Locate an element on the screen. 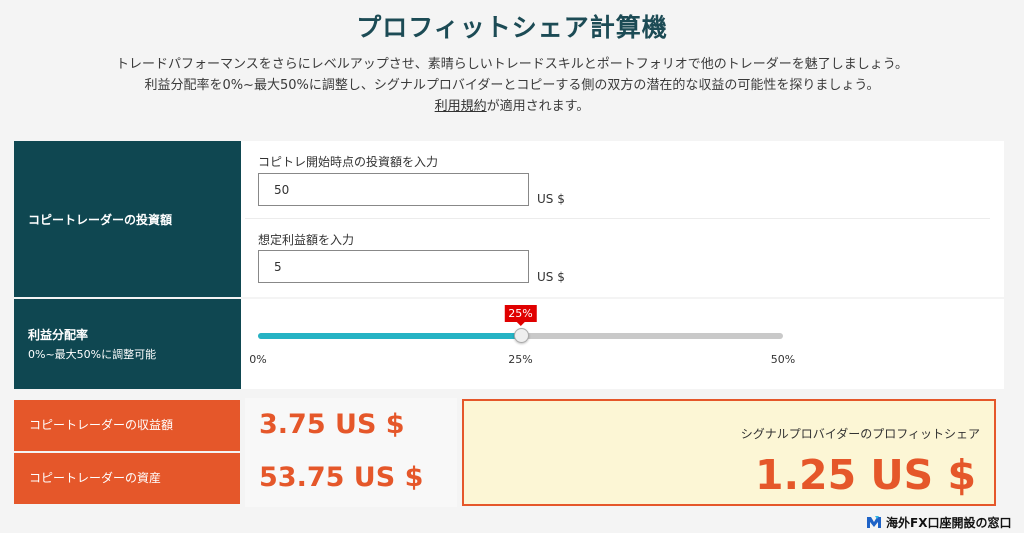 The height and width of the screenshot is (533, 1024). initial-investment-label: コピトレ開始時点の投資額を入力 is located at coordinates (348, 162).